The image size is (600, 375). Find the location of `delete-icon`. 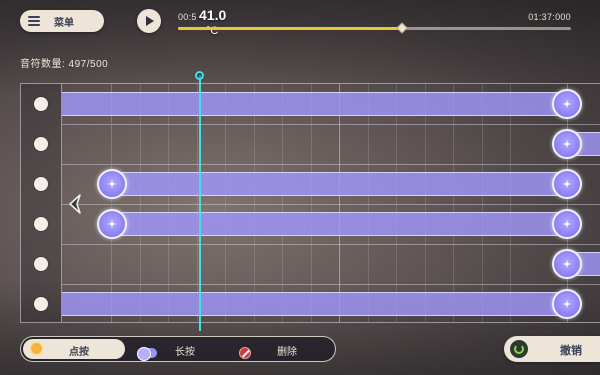

delete-icon is located at coordinates (245, 353).